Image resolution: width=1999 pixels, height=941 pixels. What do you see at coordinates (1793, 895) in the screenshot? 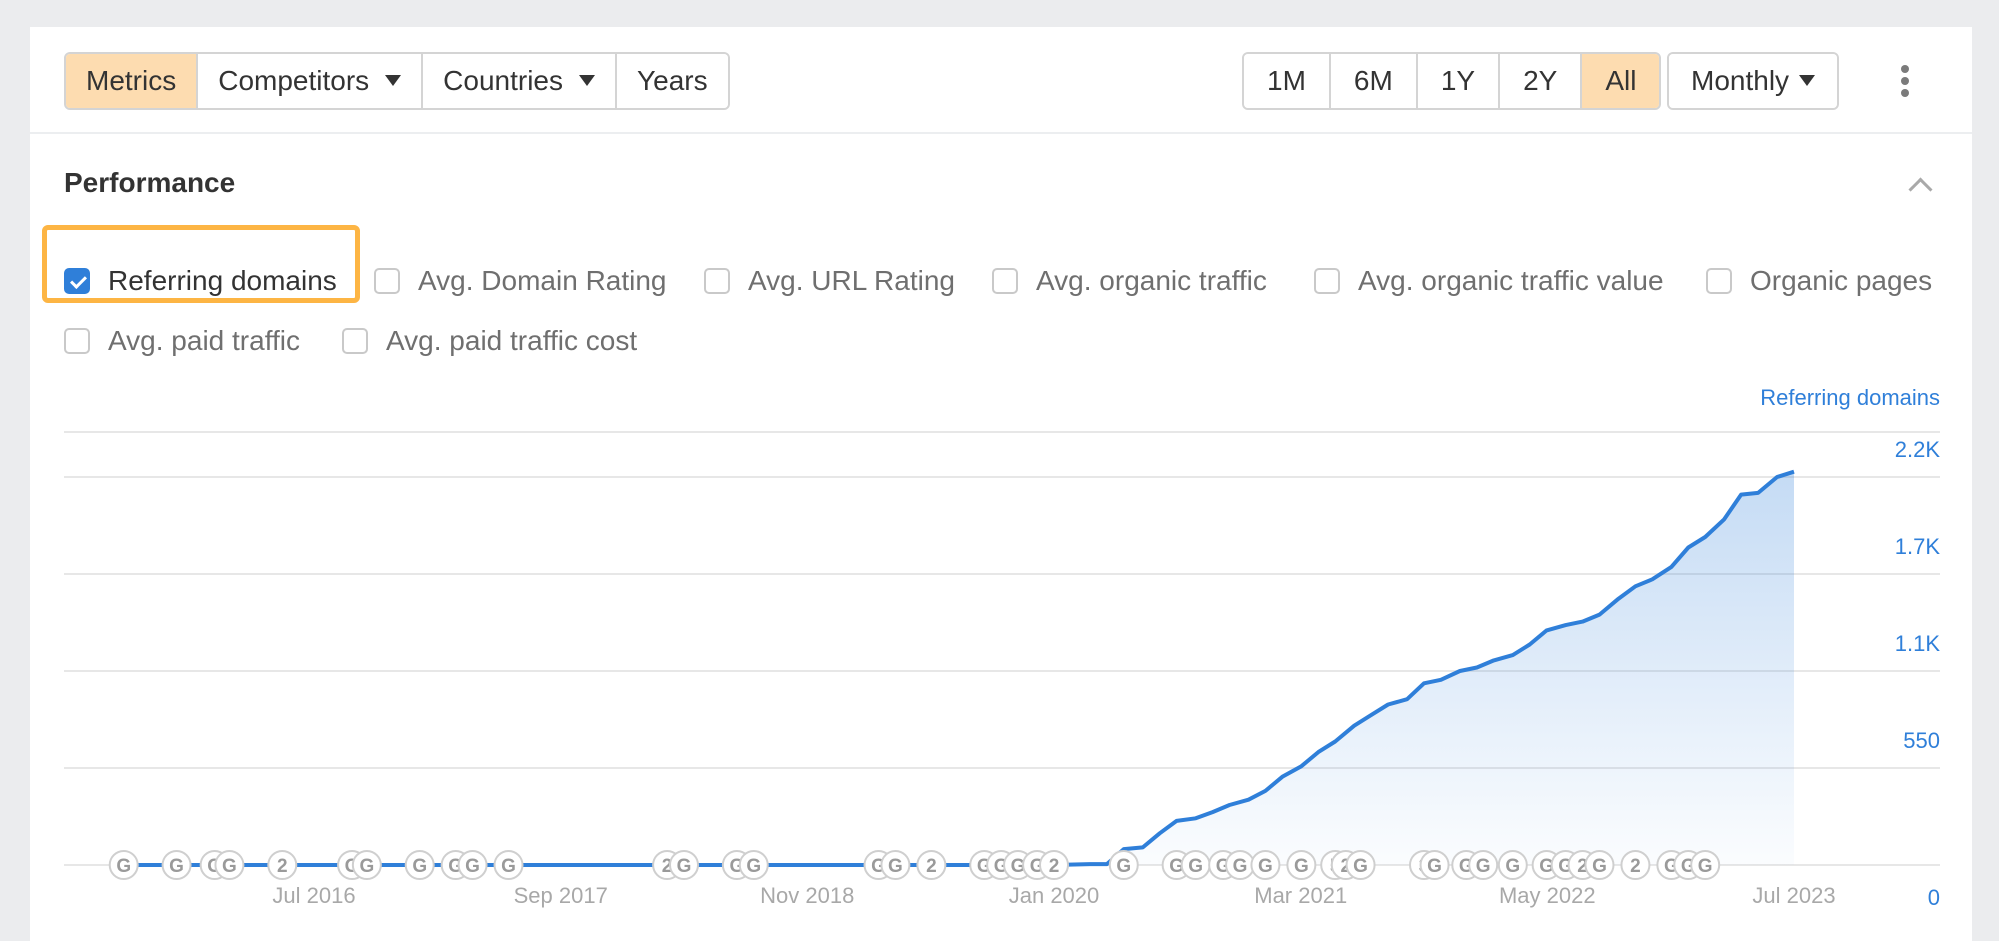
I see `x-tick-label: Jul 2023` at bounding box center [1793, 895].